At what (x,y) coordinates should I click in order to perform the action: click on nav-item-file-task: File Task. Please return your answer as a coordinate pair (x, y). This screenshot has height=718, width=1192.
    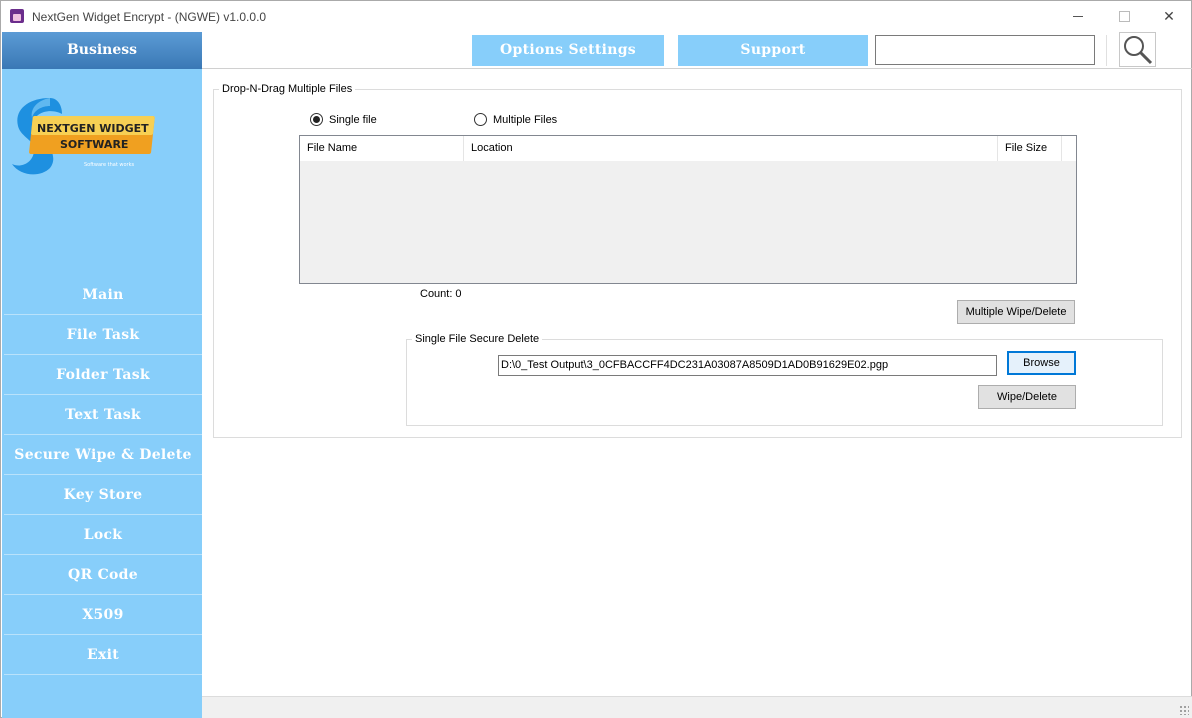
    Looking at the image, I should click on (103, 335).